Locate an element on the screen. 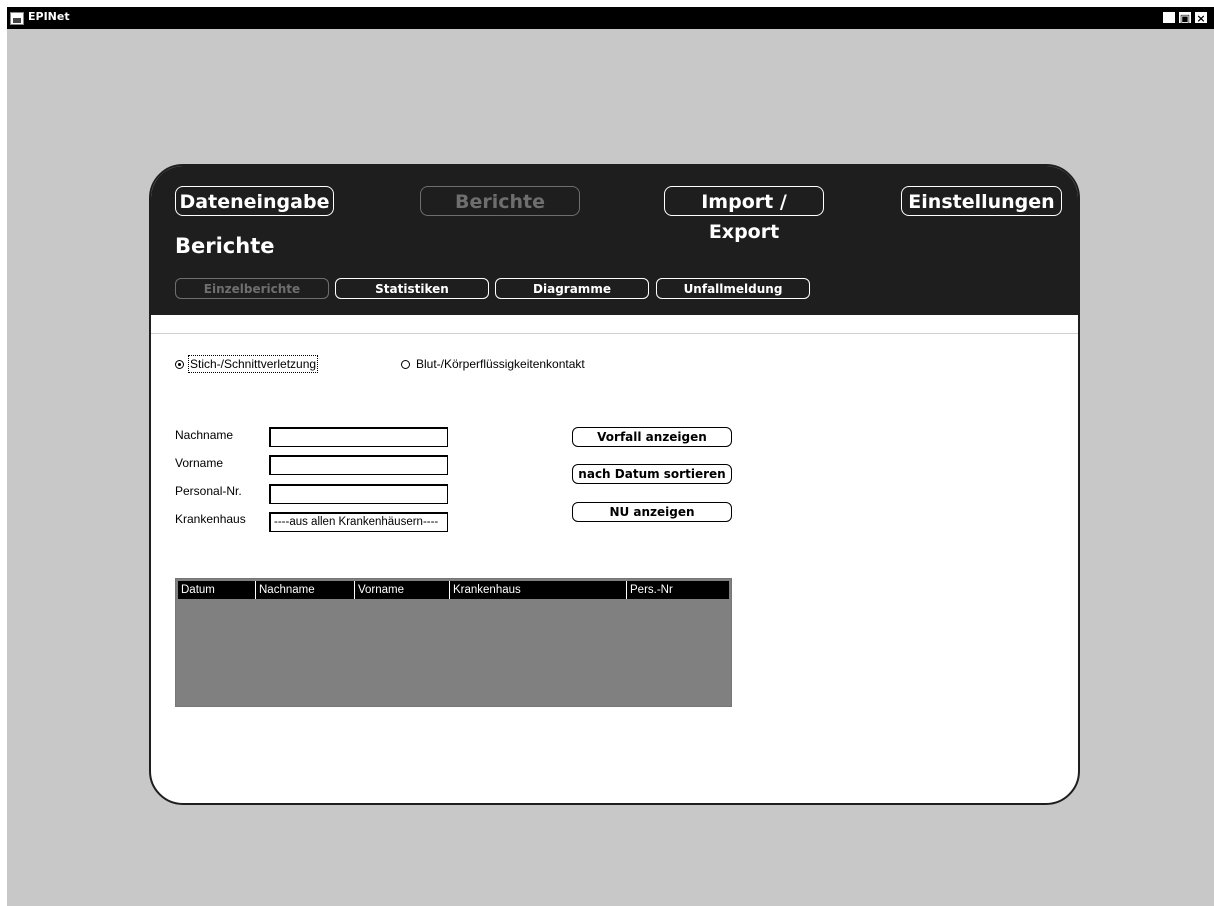 This screenshot has width=1214, height=906. radio-label: Stich-/Schnittverletzung is located at coordinates (253, 364).